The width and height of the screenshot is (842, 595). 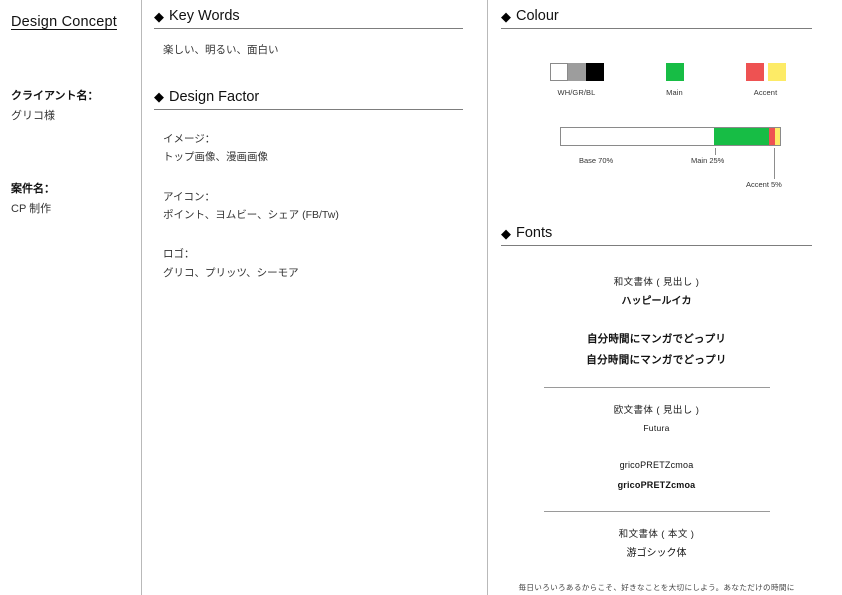 I want to click on section-title-colour: Colour, so click(x=537, y=16).